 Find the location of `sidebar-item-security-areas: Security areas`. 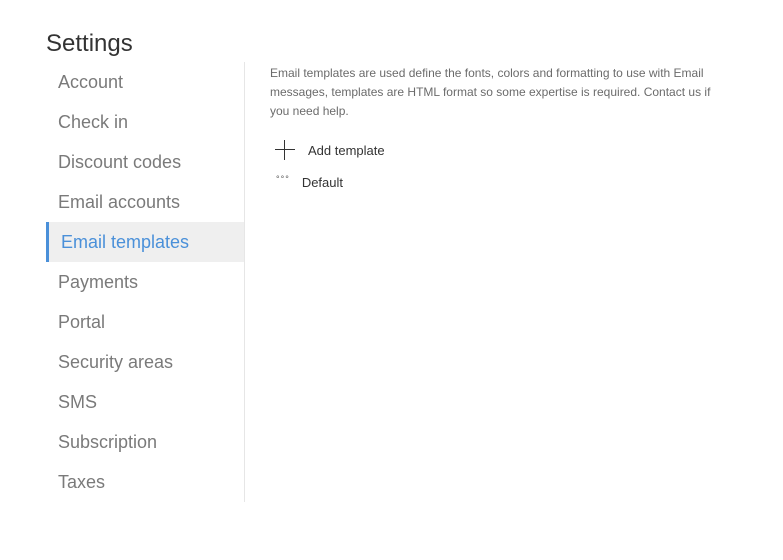

sidebar-item-security-areas: Security areas is located at coordinates (145, 362).